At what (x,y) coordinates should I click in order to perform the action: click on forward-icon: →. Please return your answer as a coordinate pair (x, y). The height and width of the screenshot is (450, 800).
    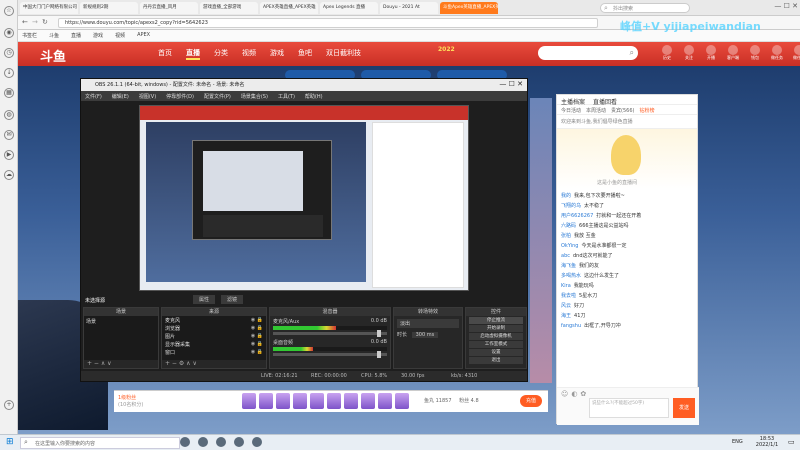
    Looking at the image, I should click on (35, 22).